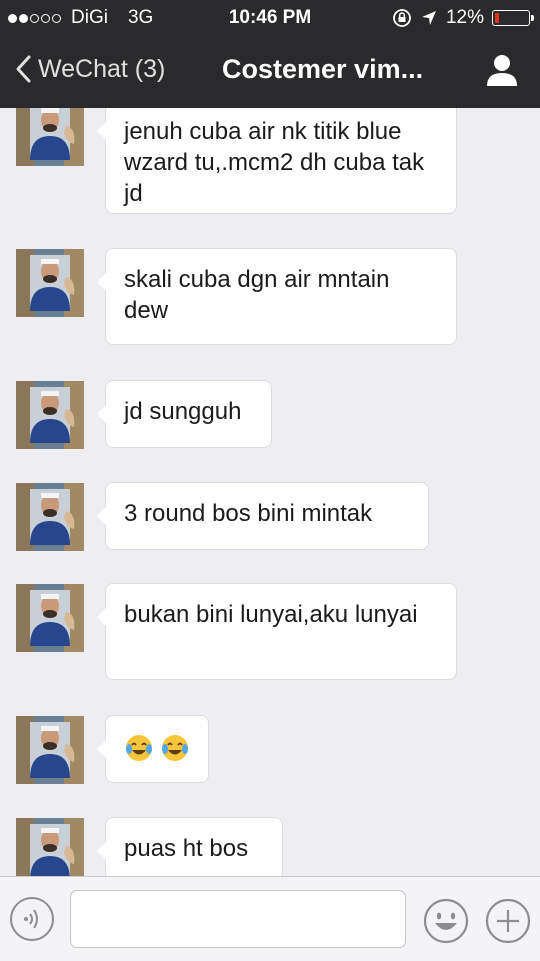  Describe the element at coordinates (276, 631) in the screenshot. I see `message-bubble: bukan bini lunyai,aku lunyai` at that location.